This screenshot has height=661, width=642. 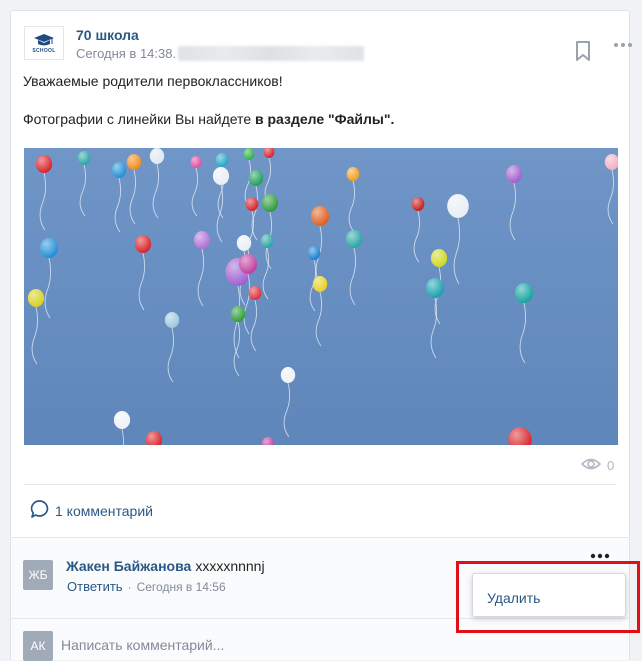 What do you see at coordinates (320, 484) in the screenshot?
I see `divider` at bounding box center [320, 484].